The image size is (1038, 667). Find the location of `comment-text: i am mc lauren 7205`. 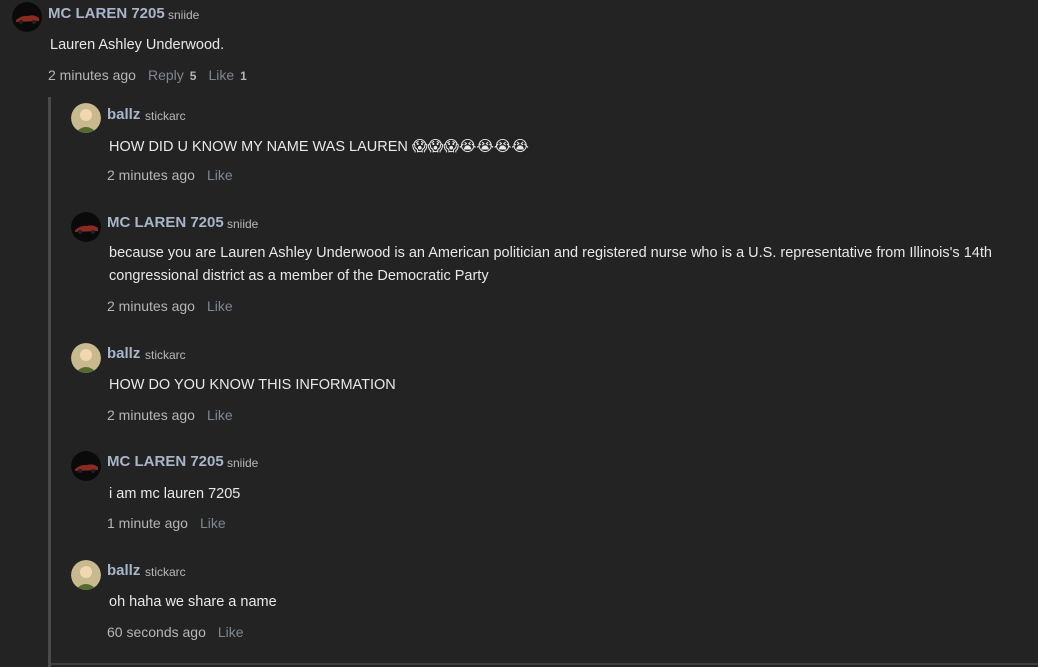

comment-text: i am mc lauren 7205 is located at coordinates (175, 494).